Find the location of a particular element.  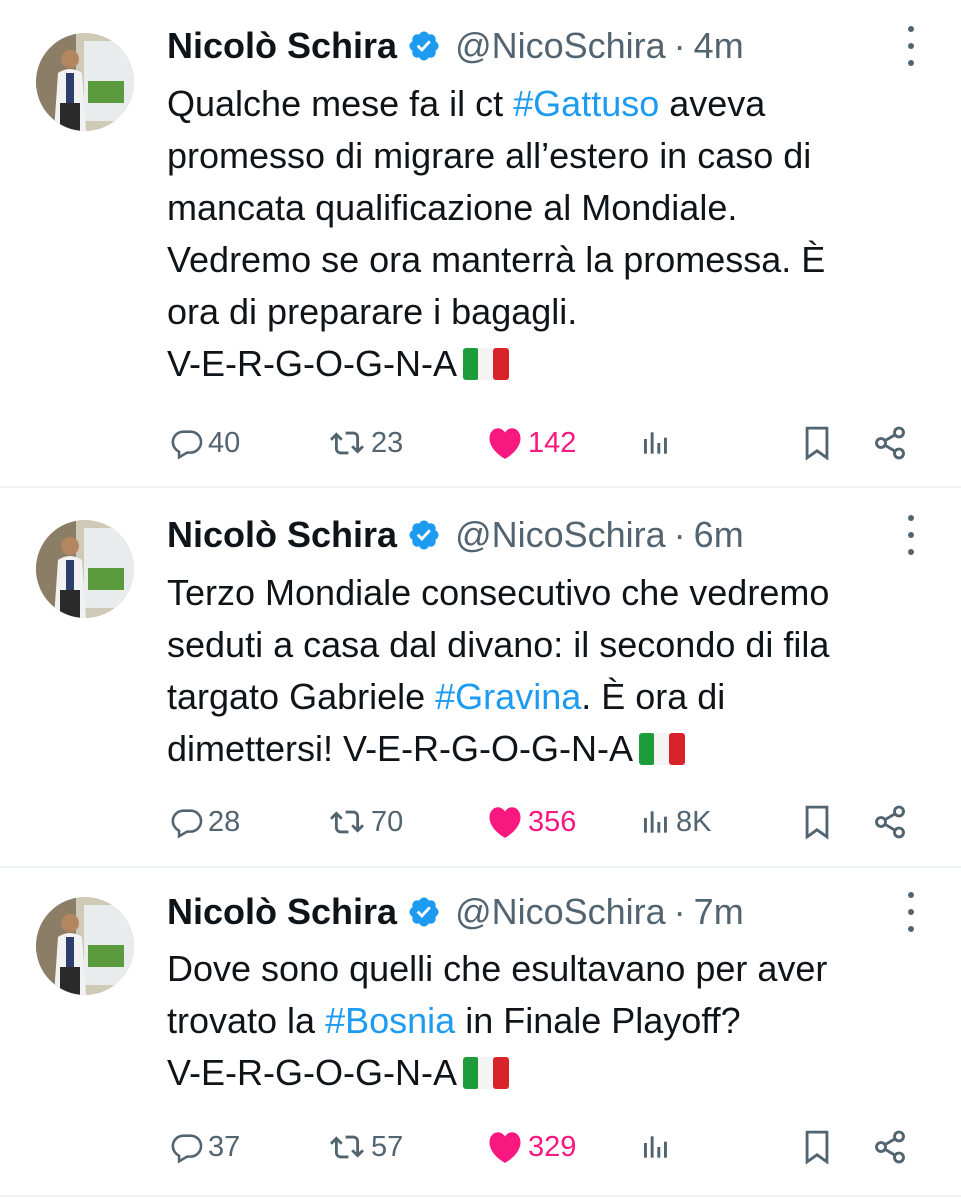

retweet-count: 70 is located at coordinates (387, 821).